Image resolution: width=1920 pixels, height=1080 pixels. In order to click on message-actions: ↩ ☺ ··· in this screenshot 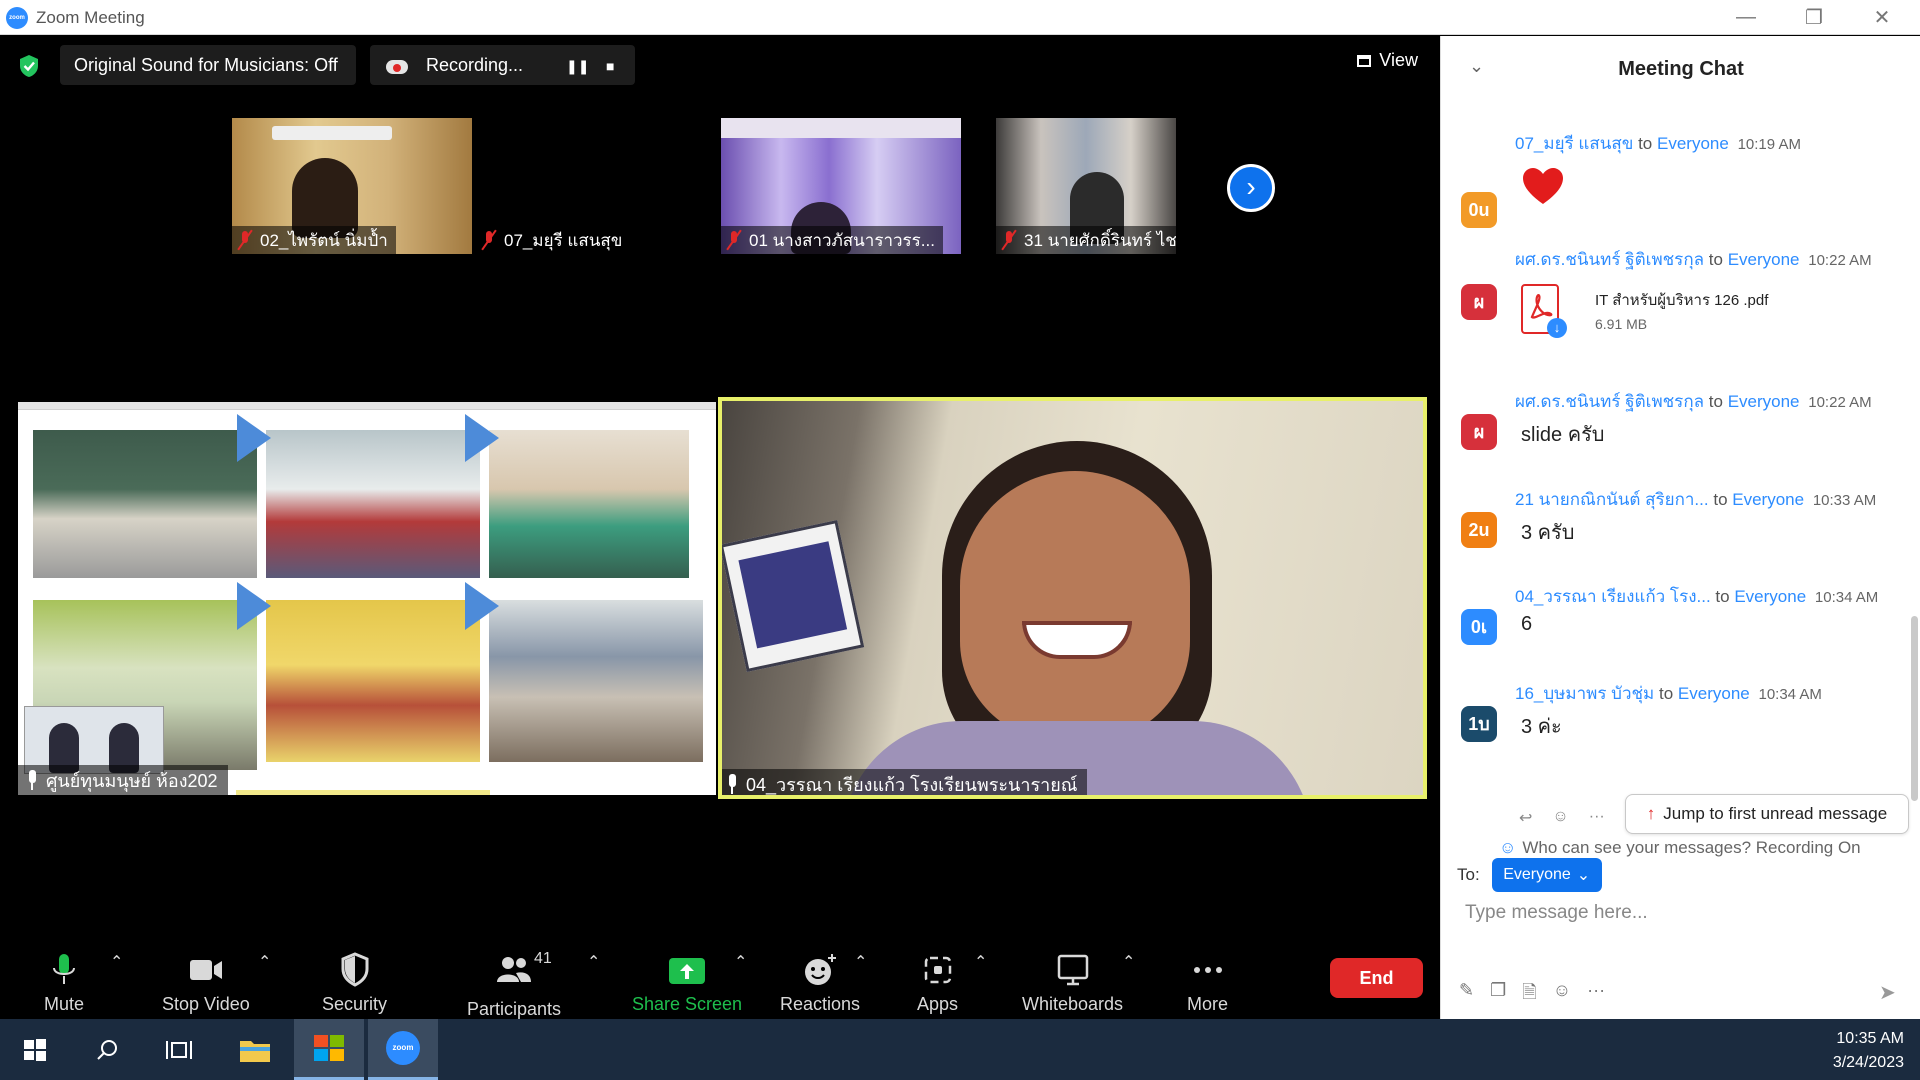, I will do `click(1562, 818)`.